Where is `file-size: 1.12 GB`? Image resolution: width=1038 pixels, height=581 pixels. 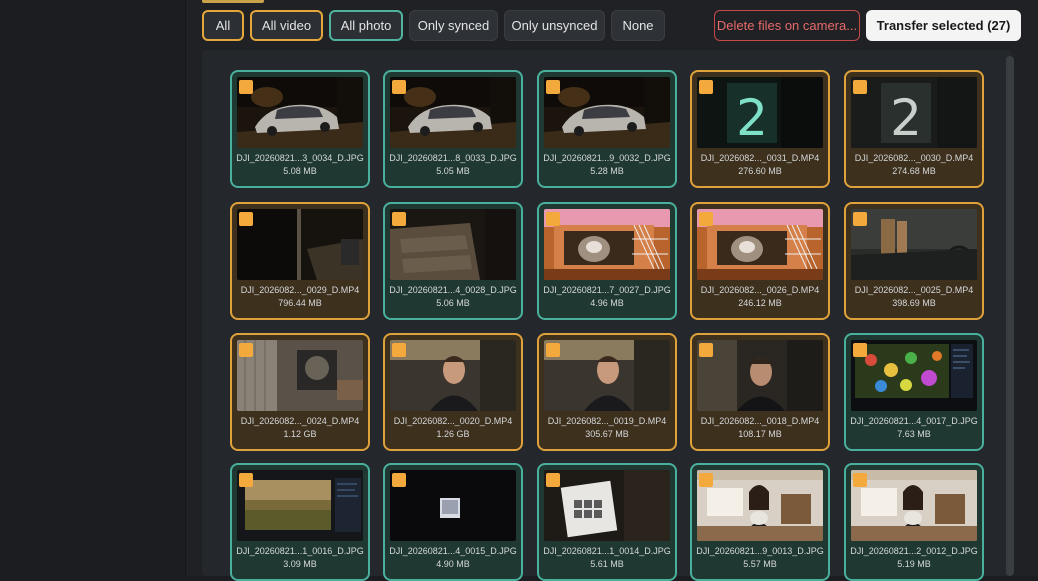 file-size: 1.12 GB is located at coordinates (300, 434).